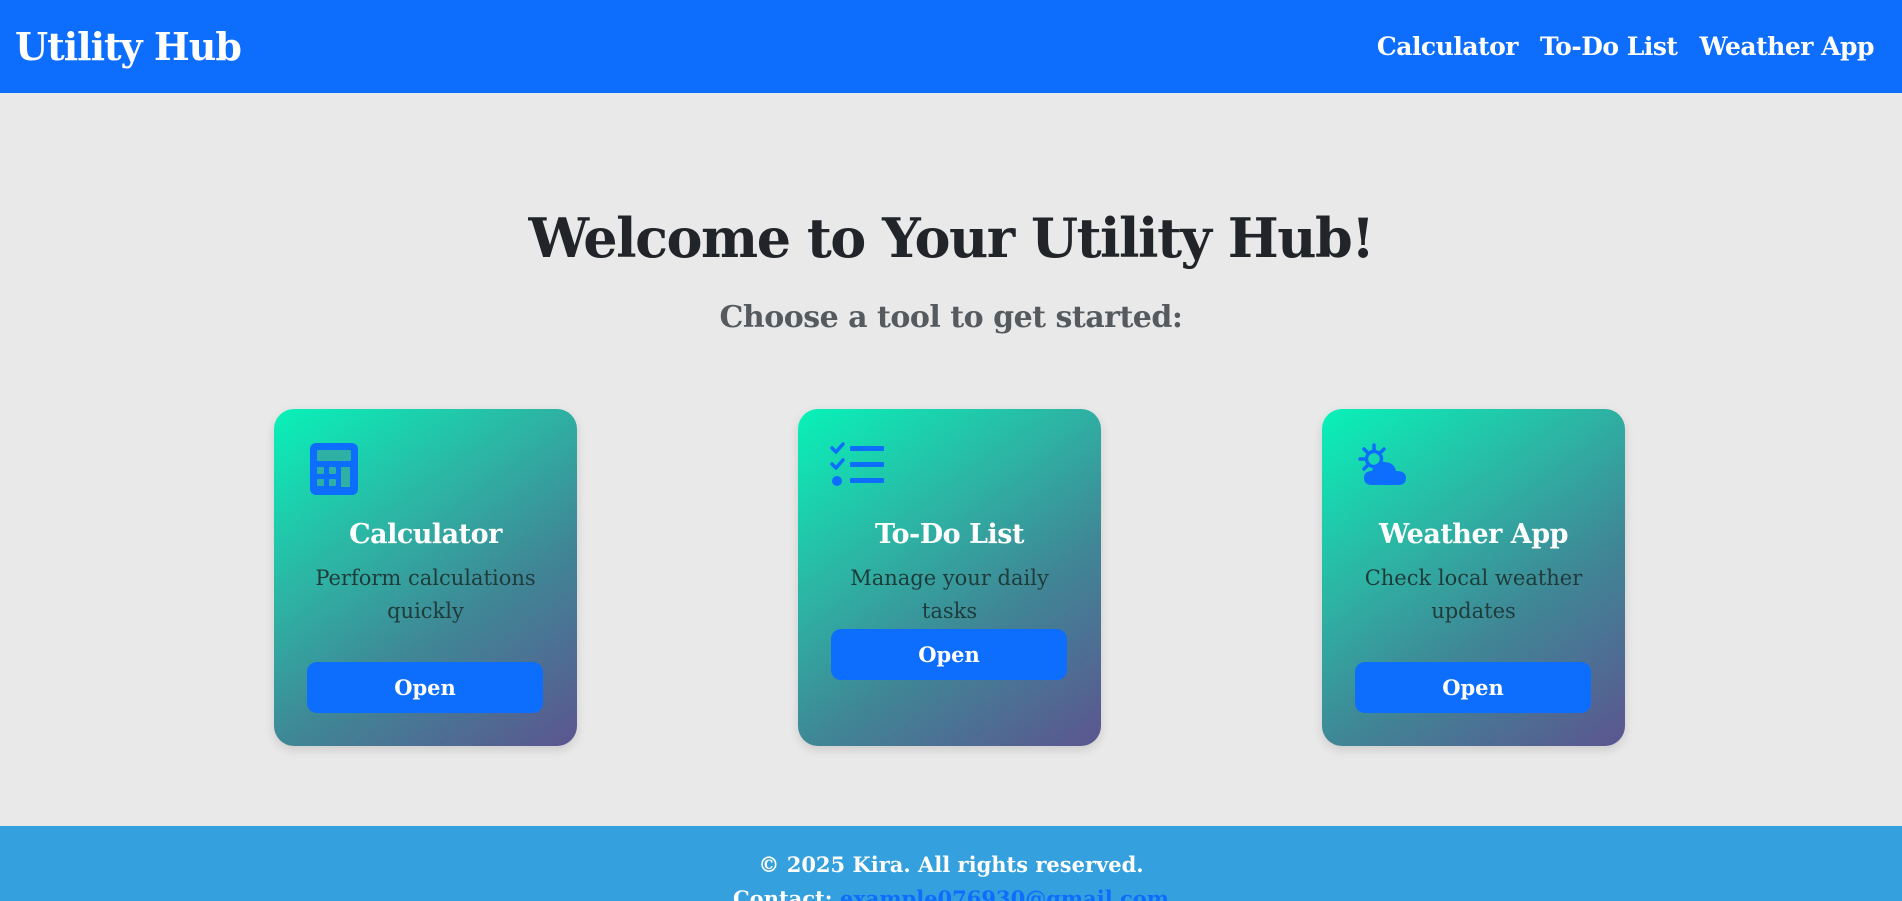  I want to click on open-calculator-button: Open, so click(425, 687).